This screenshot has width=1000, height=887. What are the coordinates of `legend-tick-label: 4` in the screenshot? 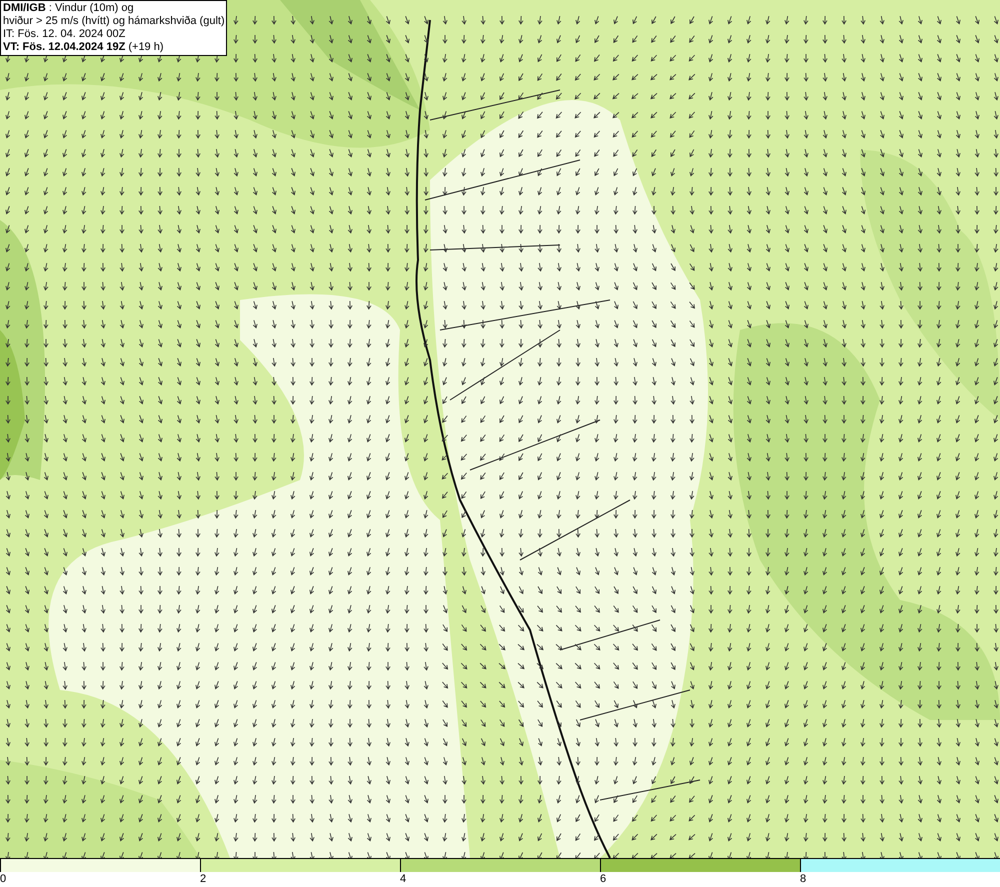 It's located at (403, 879).